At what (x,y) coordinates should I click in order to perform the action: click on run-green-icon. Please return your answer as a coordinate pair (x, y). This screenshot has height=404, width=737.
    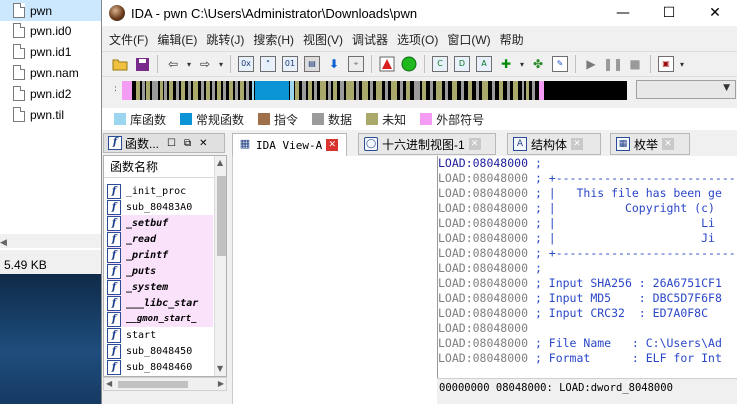
    Looking at the image, I should click on (409, 64).